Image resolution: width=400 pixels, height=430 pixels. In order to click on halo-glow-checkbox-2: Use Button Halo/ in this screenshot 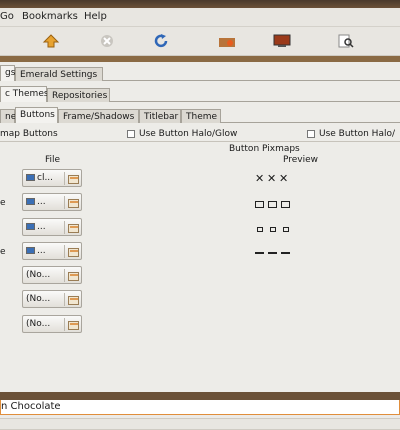, I will do `click(351, 134)`.